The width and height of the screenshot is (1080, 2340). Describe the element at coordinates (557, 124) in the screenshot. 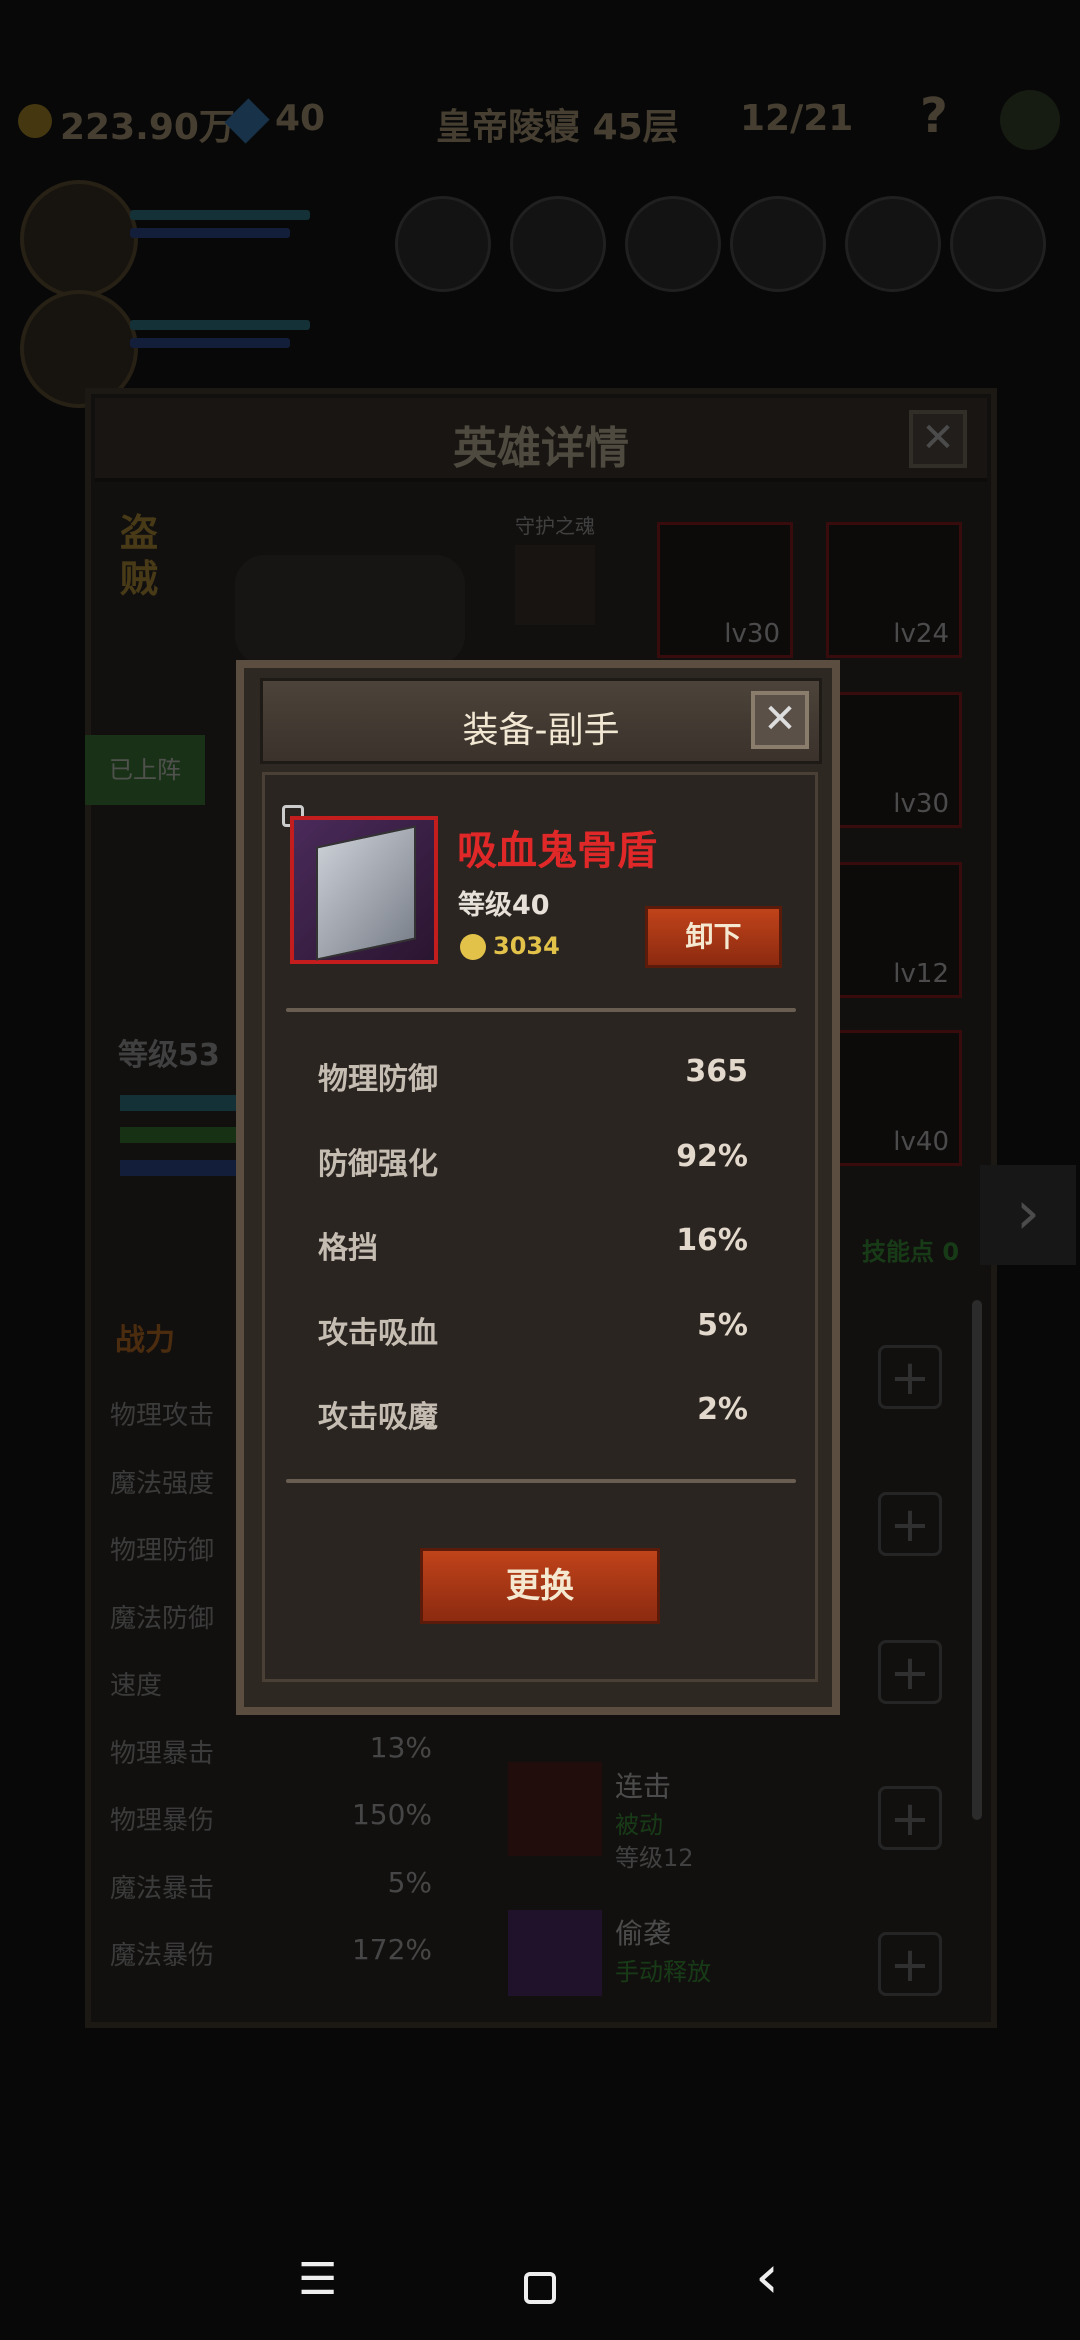

I see `dungeon-floor: 皇帝陵寝 45层` at that location.